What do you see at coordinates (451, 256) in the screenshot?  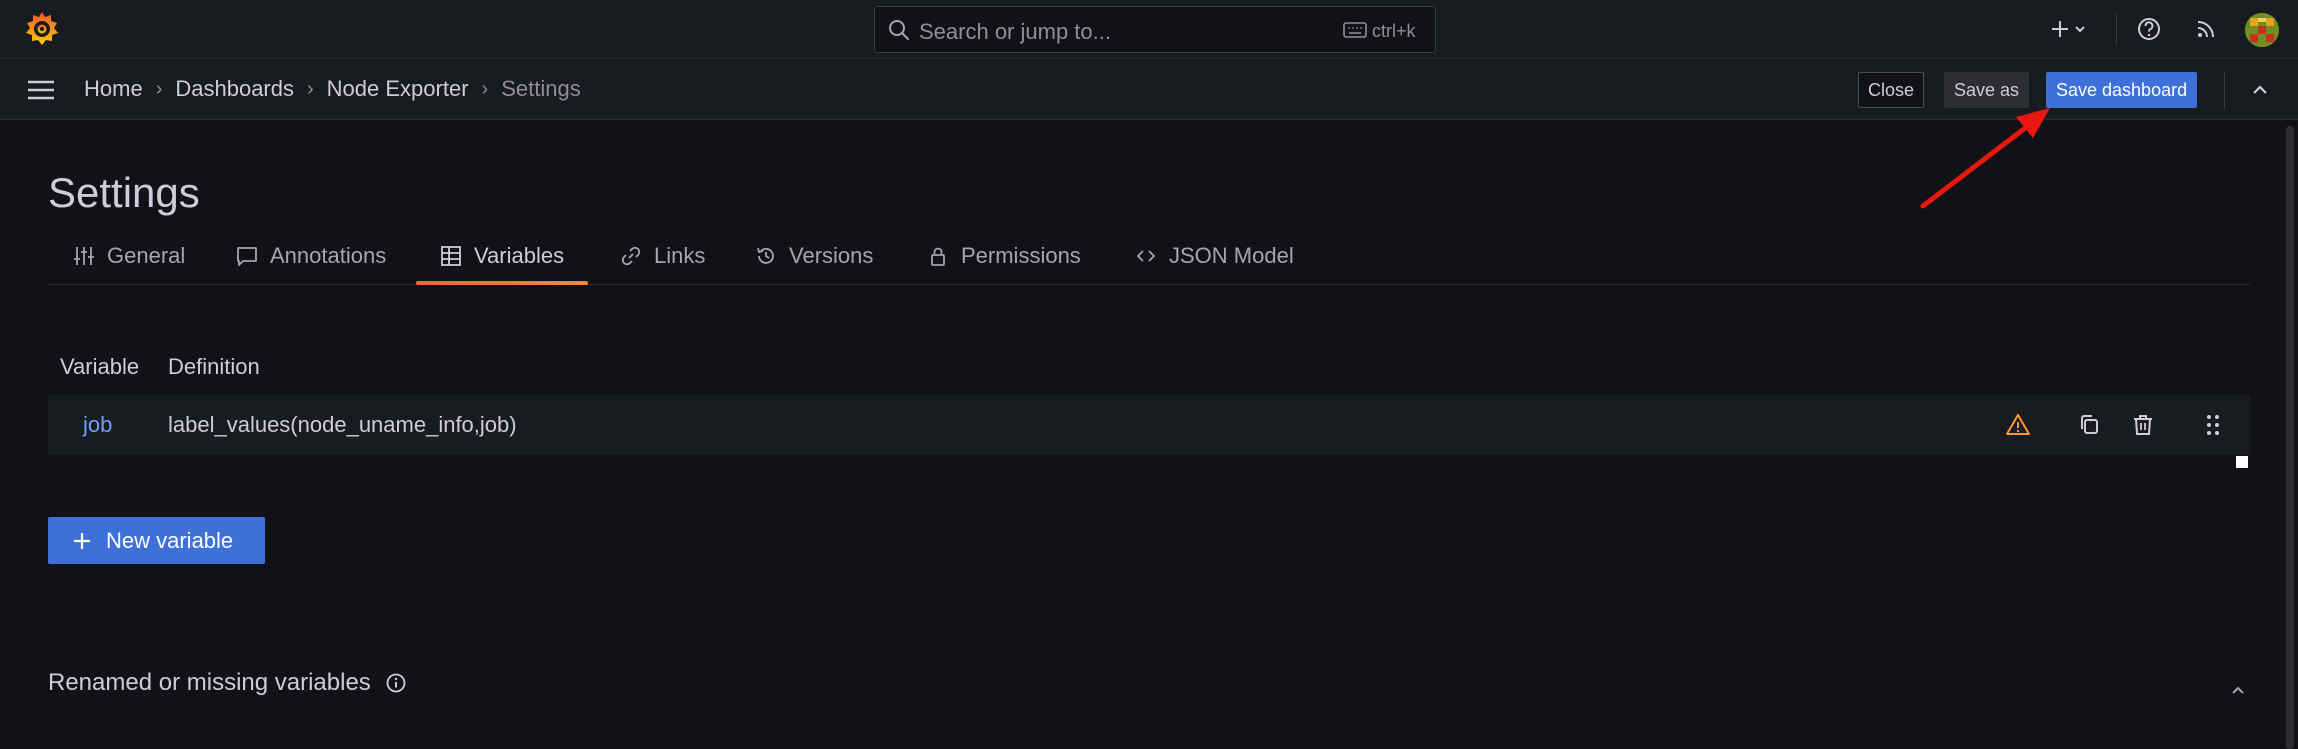 I see `table-icon` at bounding box center [451, 256].